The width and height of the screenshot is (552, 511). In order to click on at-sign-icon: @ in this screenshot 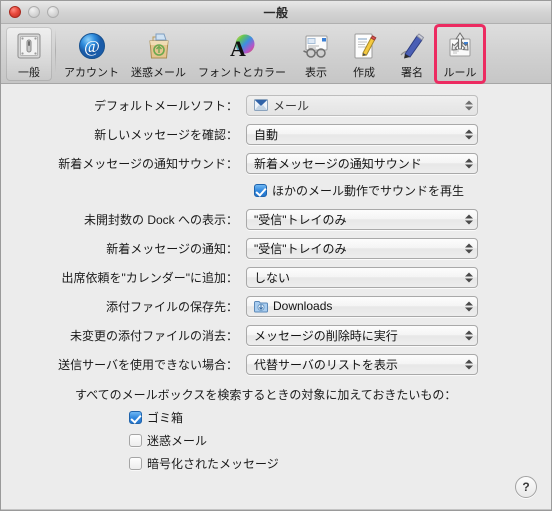, I will do `click(92, 46)`.